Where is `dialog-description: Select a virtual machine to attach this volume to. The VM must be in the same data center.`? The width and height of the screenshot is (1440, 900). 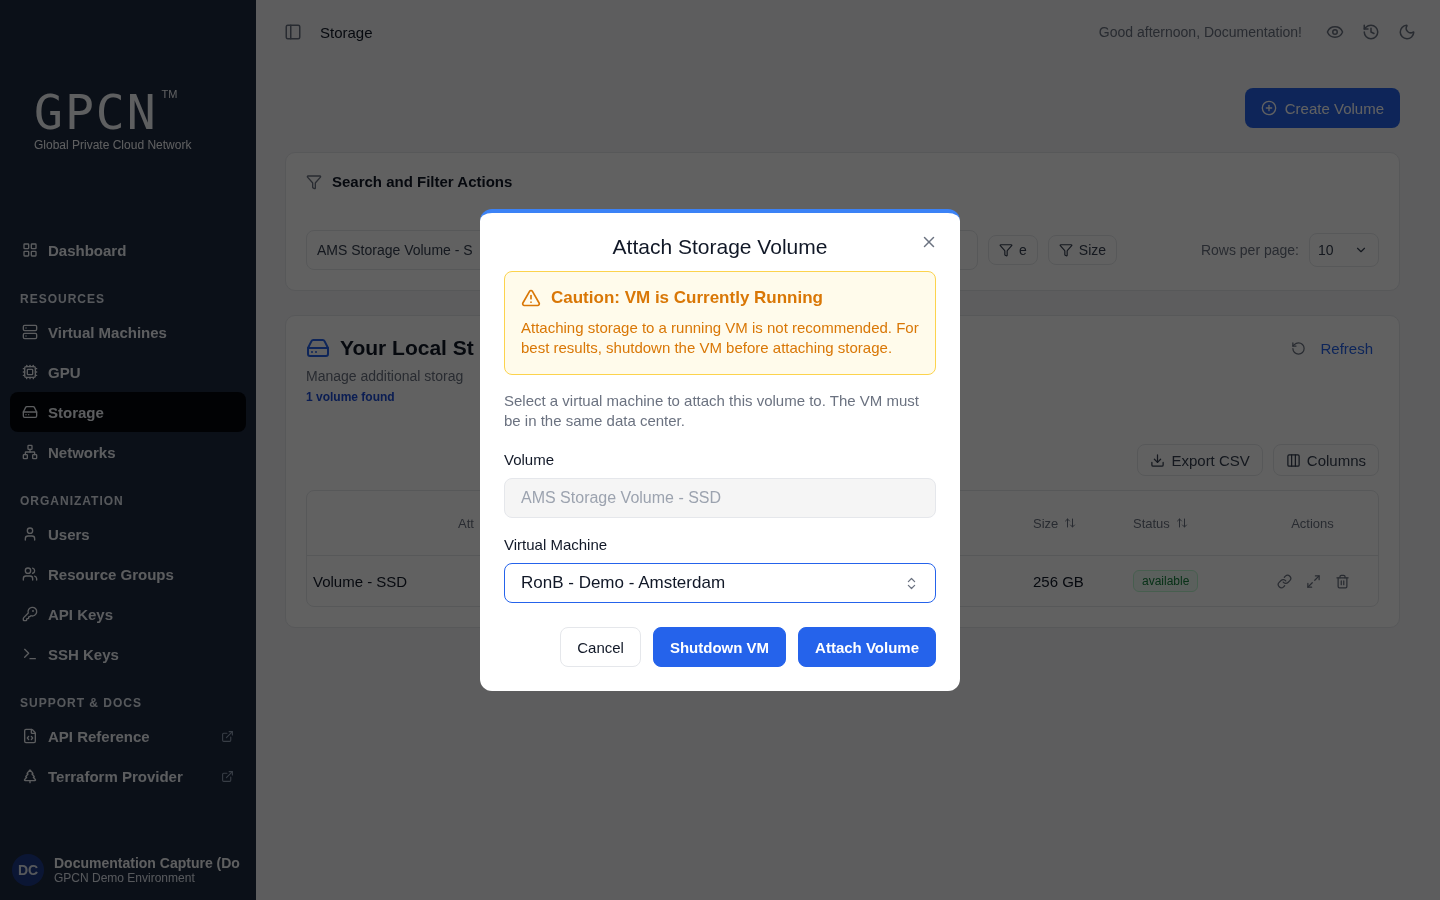
dialog-description: Select a virtual machine to attach this volume to. The VM must be in the same data center. is located at coordinates (712, 411).